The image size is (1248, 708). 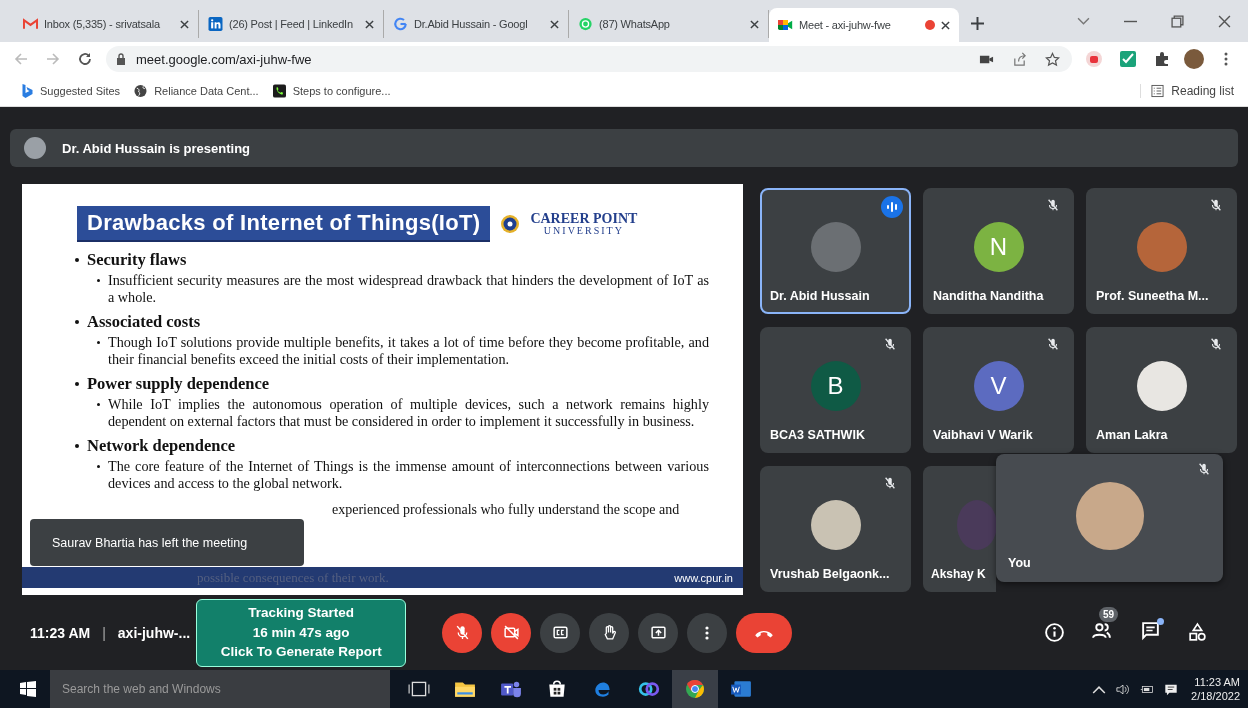 What do you see at coordinates (1171, 689) in the screenshot?
I see `notification-icon` at bounding box center [1171, 689].